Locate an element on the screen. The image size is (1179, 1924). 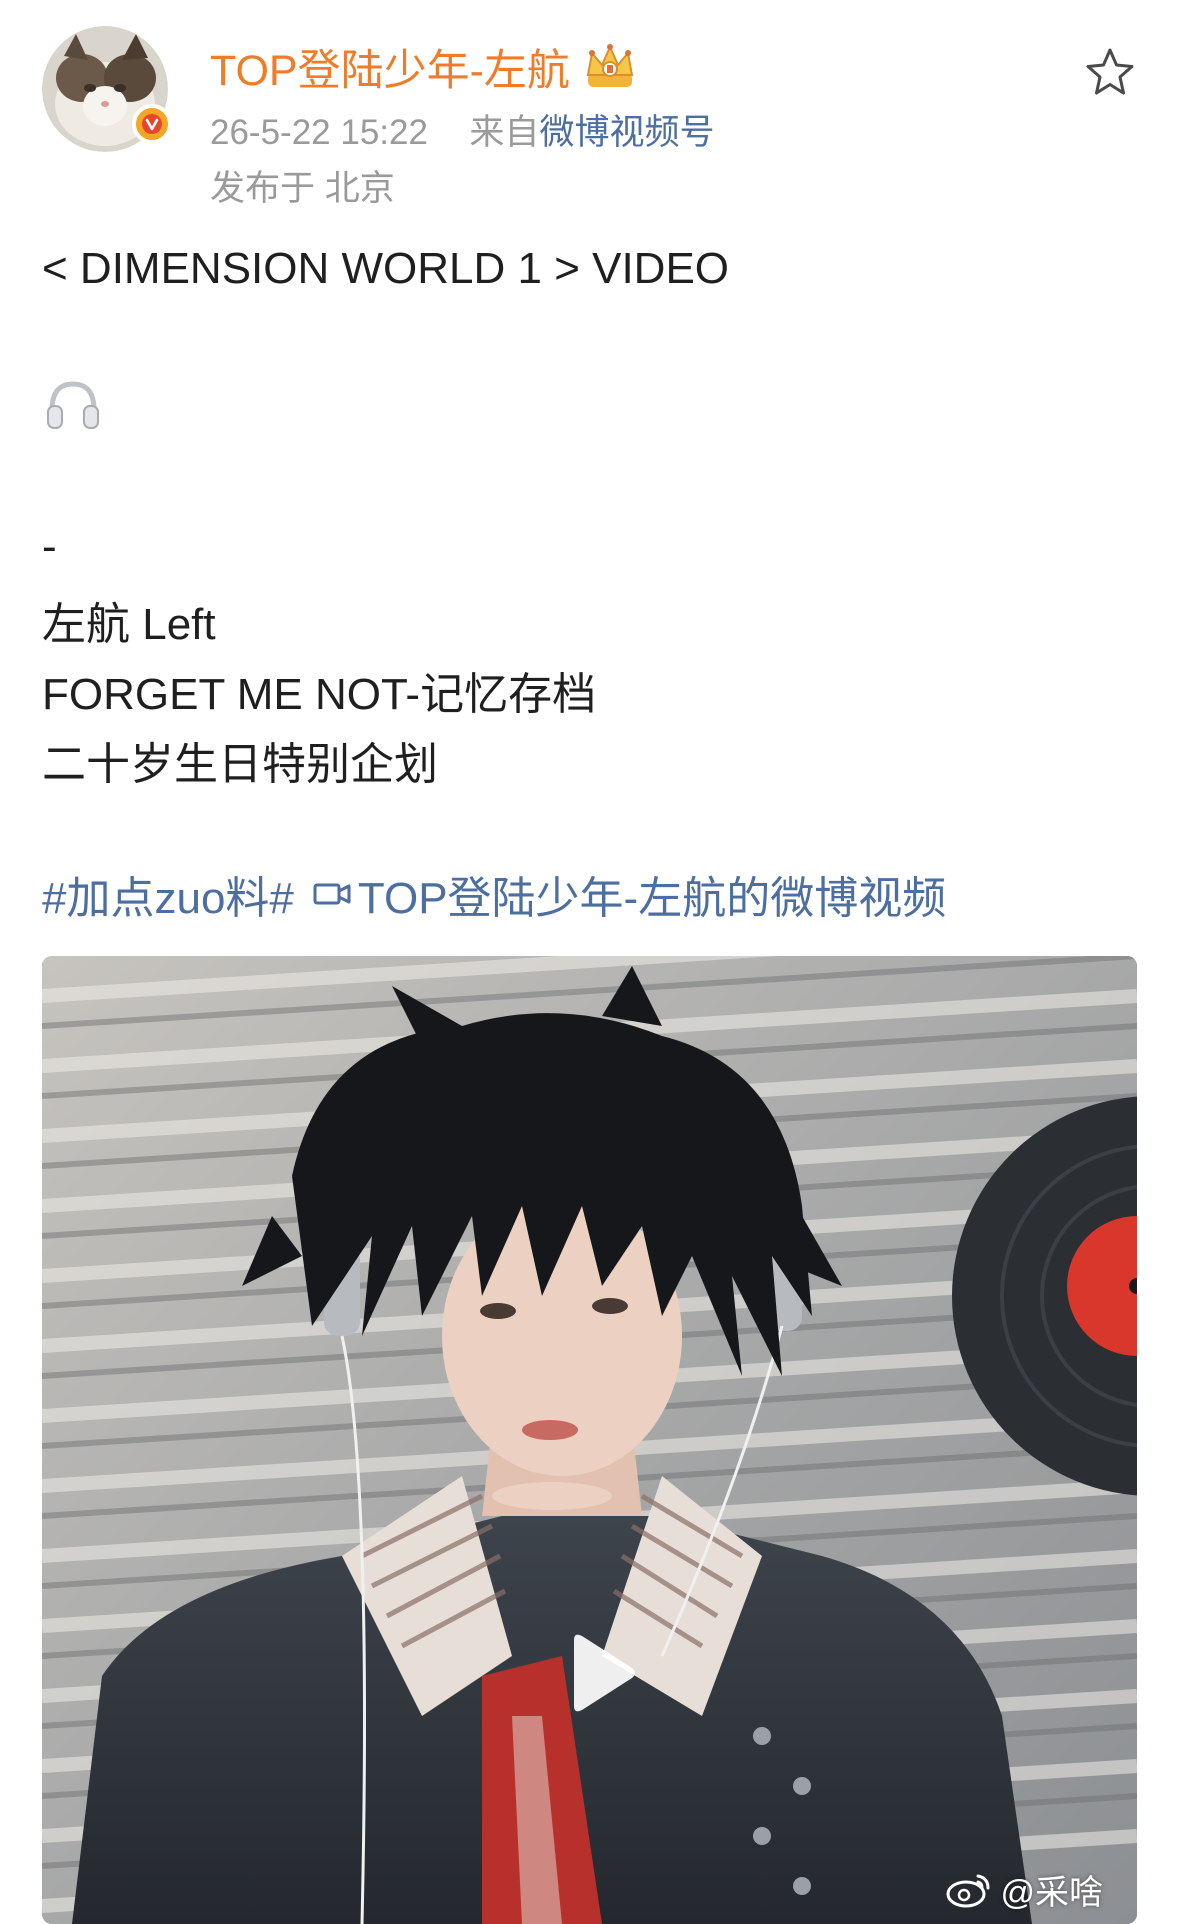
post-line-forget: FORGET ME NOT-记忆存档 is located at coordinates (319, 694).